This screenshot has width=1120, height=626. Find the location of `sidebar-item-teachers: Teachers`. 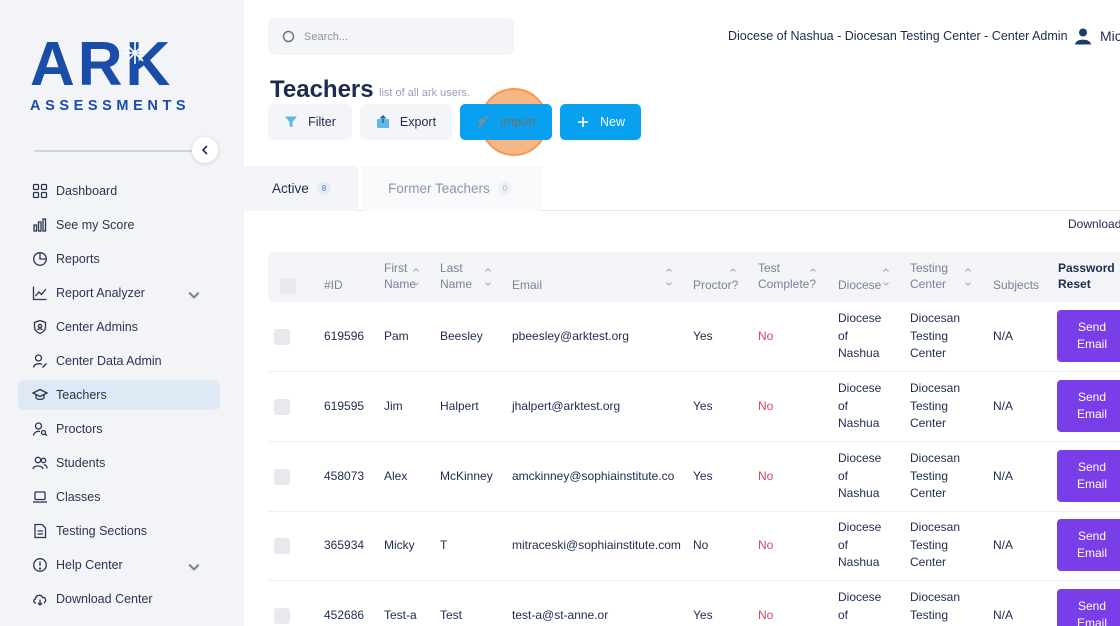

sidebar-item-teachers: Teachers is located at coordinates (119, 395).